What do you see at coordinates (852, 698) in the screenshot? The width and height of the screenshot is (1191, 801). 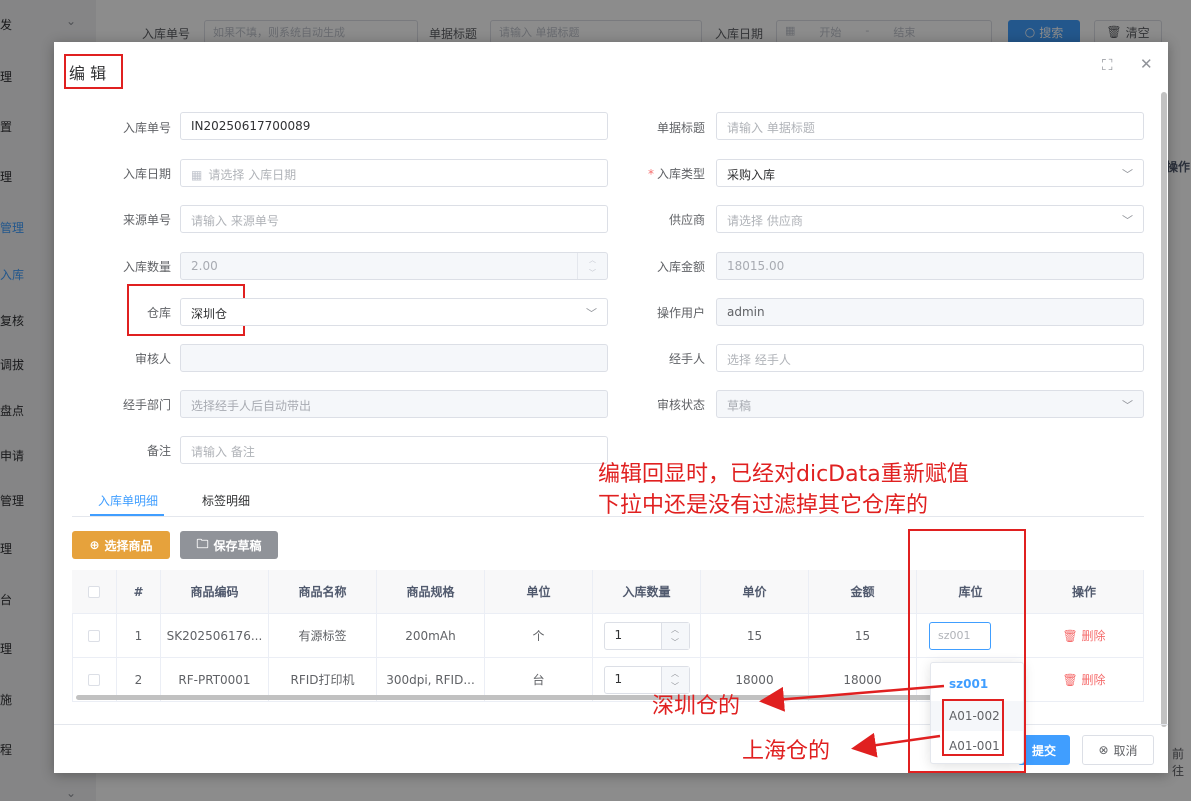 I see `arrow-to-shenzhen` at bounding box center [852, 698].